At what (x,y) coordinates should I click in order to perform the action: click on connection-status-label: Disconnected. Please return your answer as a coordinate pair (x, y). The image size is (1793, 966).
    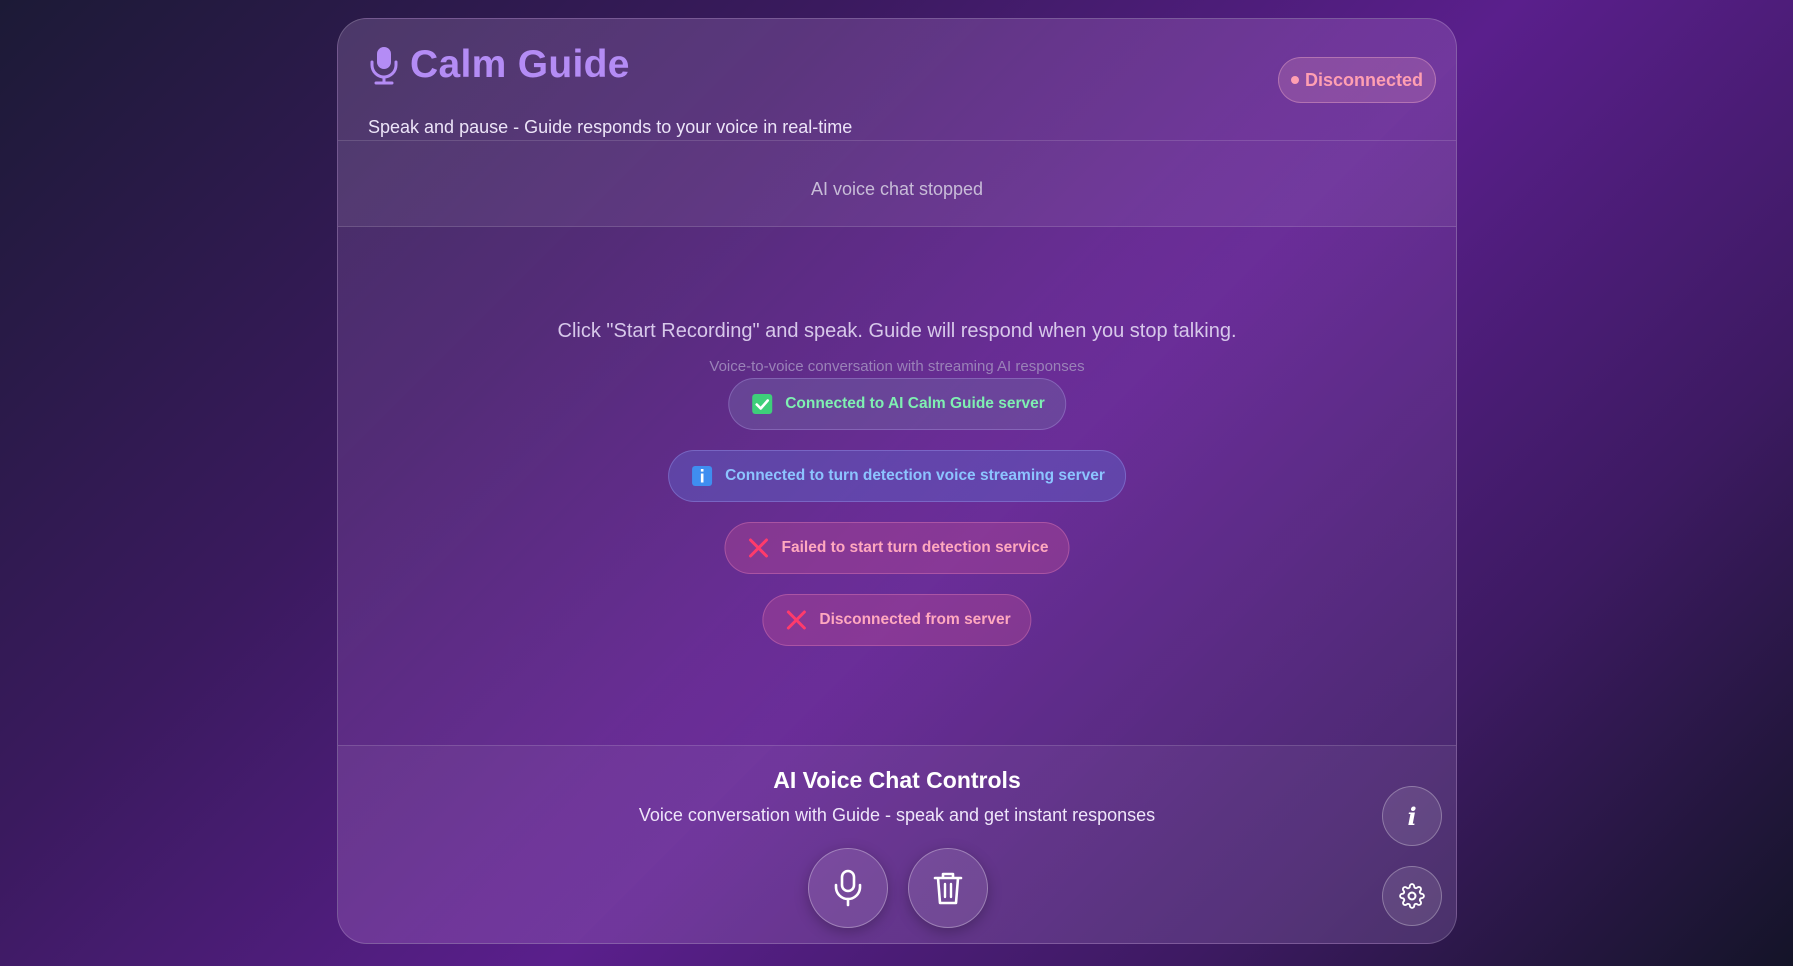
    Looking at the image, I should click on (1363, 79).